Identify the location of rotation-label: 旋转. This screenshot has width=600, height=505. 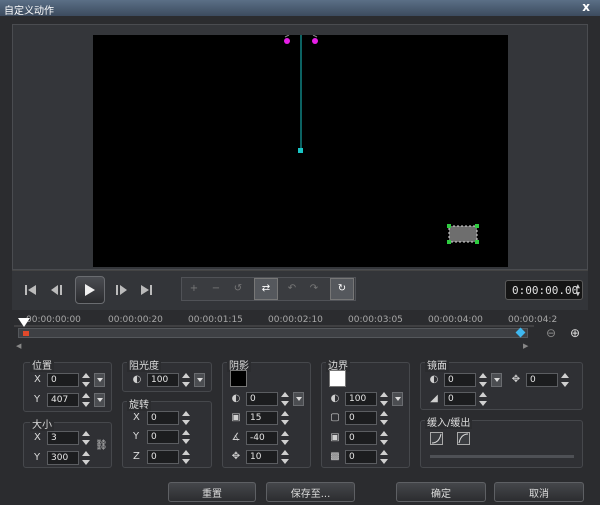
(139, 403).